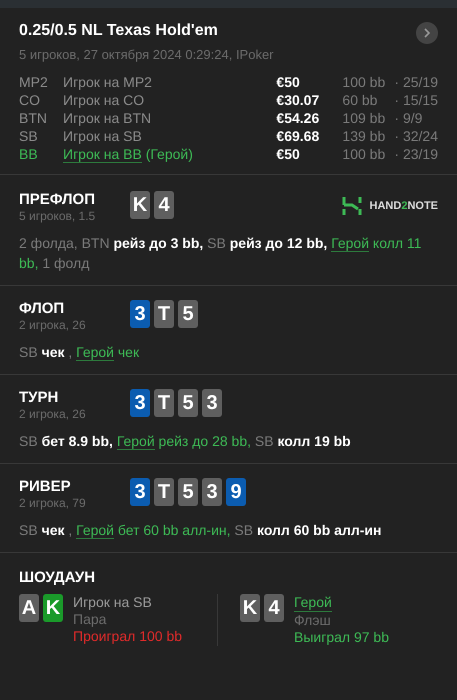 The height and width of the screenshot is (700, 457). I want to click on player-stats: · 23/19, so click(416, 154).